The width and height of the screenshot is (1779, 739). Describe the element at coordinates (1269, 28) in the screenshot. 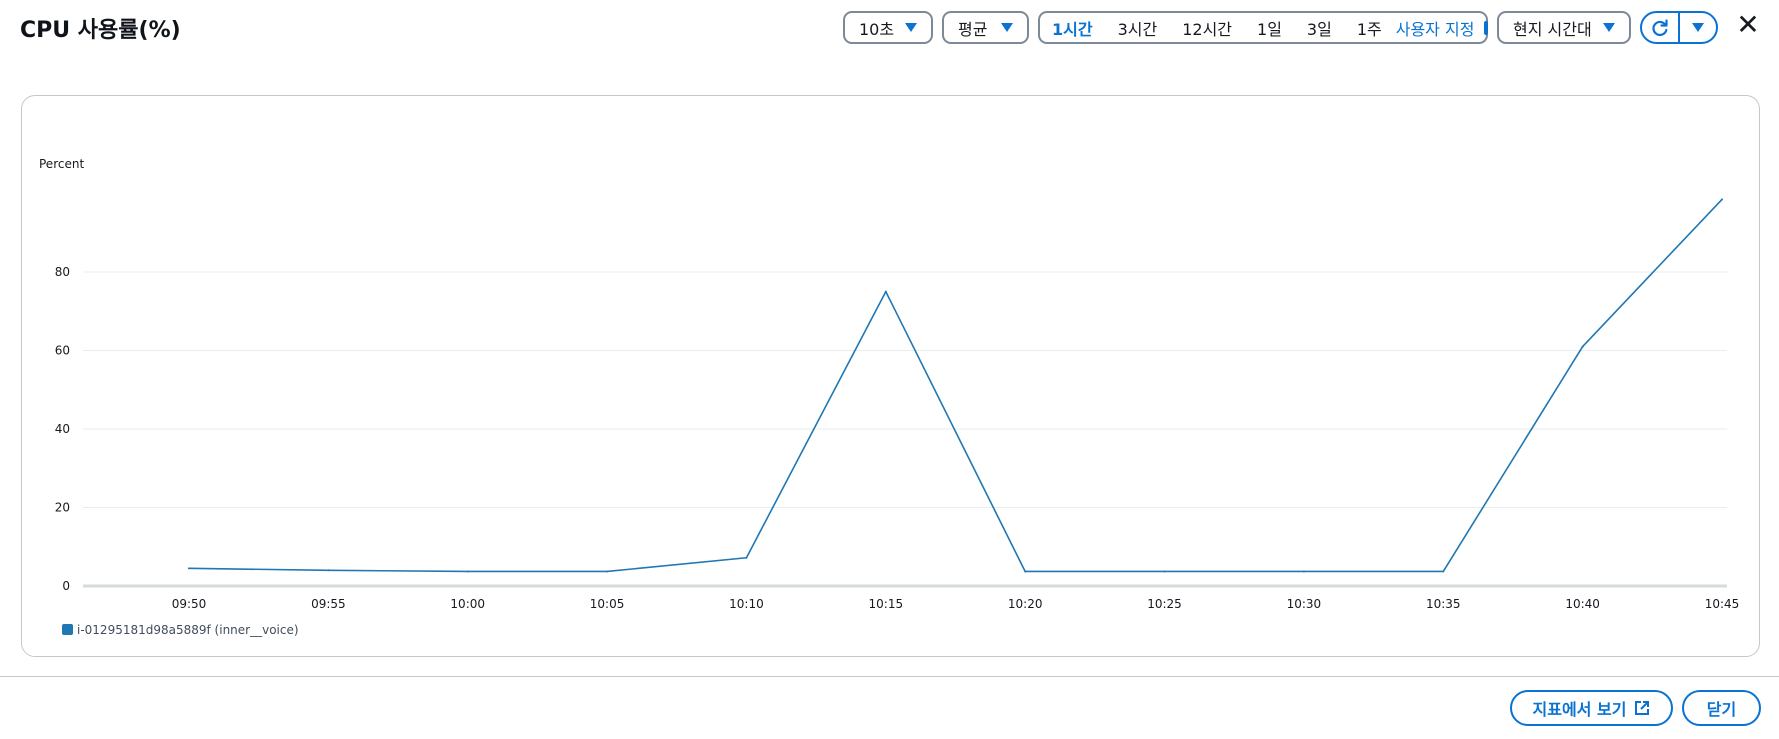

I see `range-option-1d: 1일` at that location.